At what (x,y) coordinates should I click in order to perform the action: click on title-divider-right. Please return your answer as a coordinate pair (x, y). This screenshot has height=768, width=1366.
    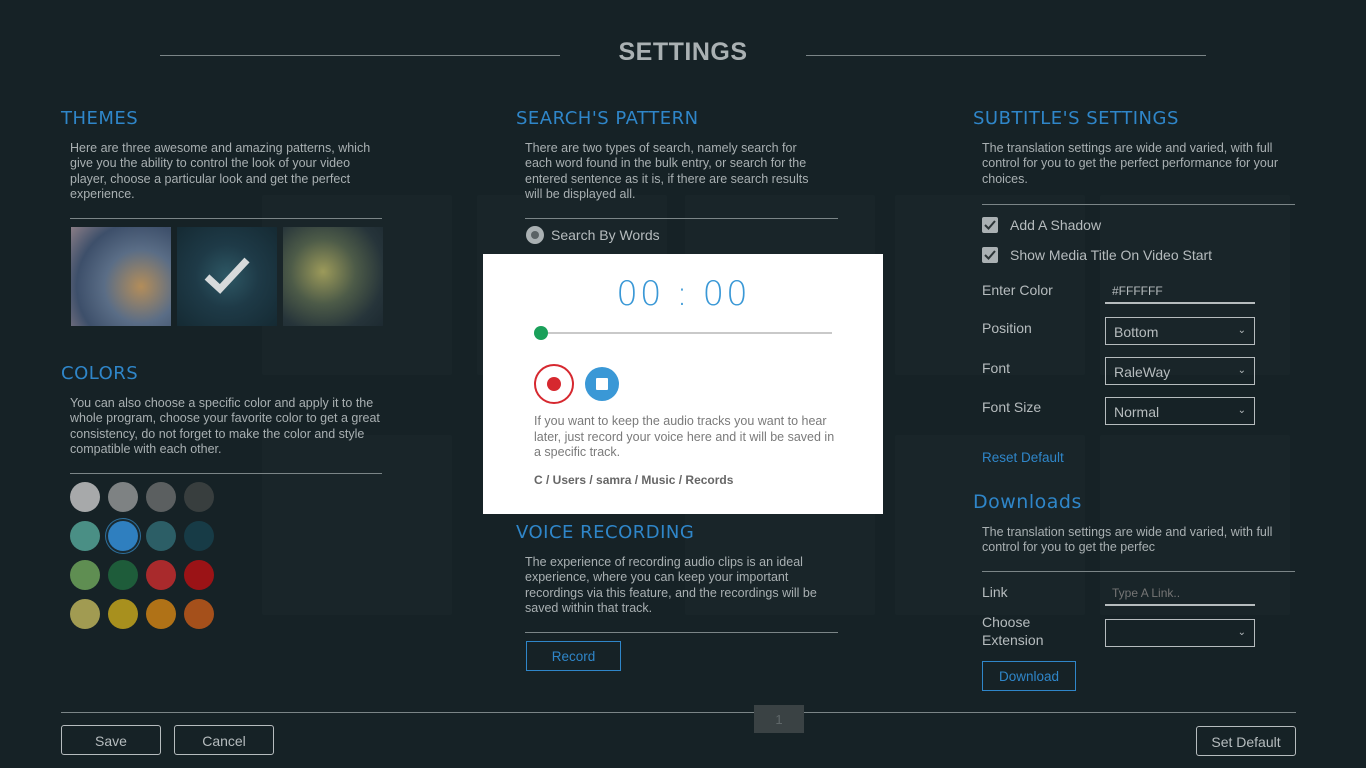
    Looking at the image, I should click on (1006, 55).